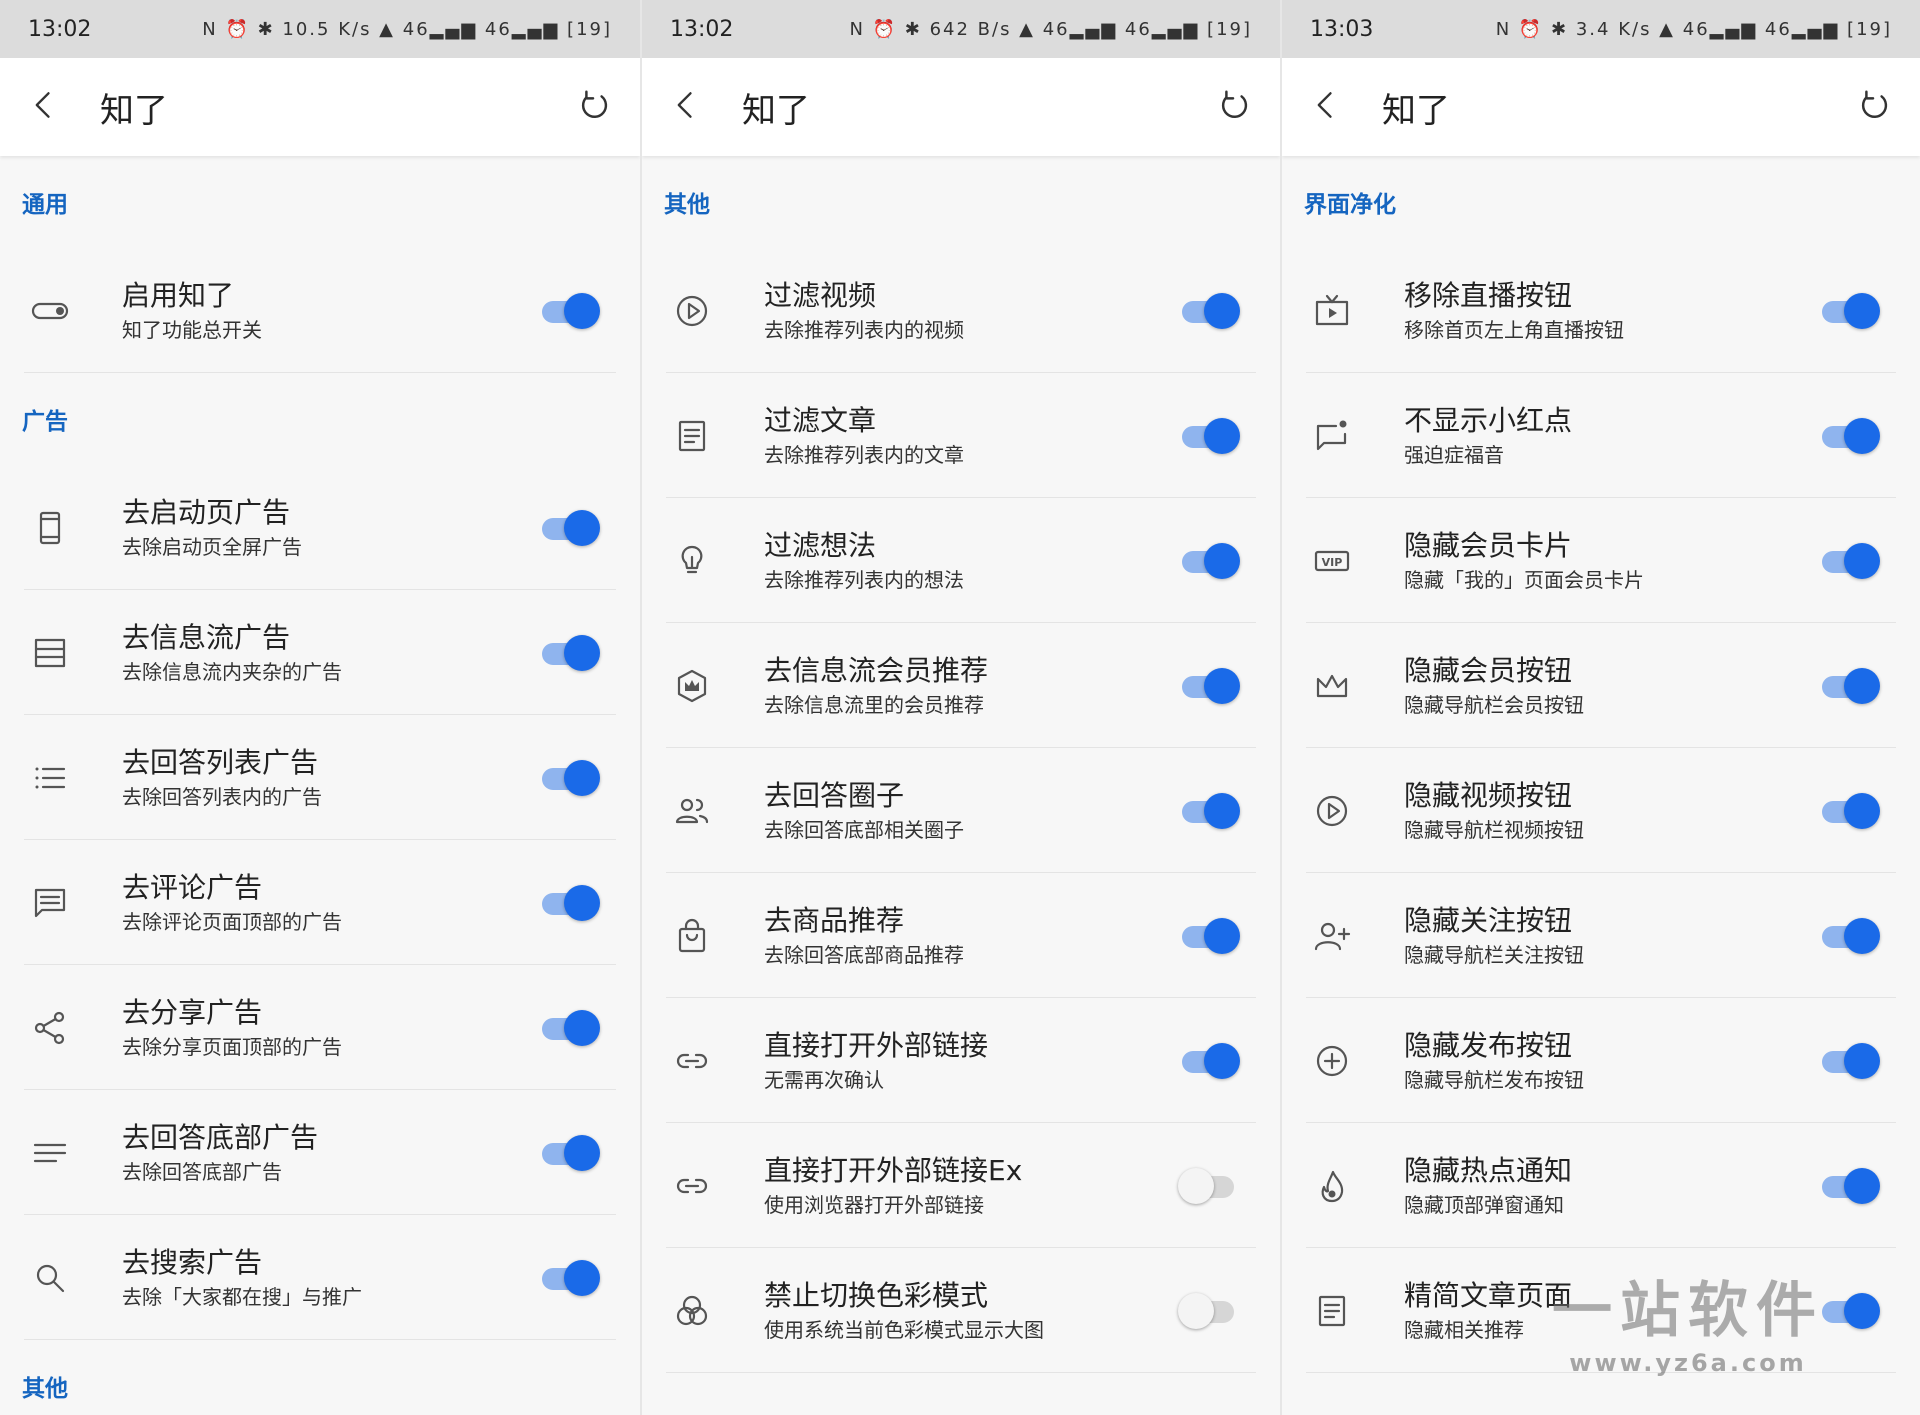  I want to click on setting-row: 去启动页广告 去除启动页全屏广告, so click(320, 527).